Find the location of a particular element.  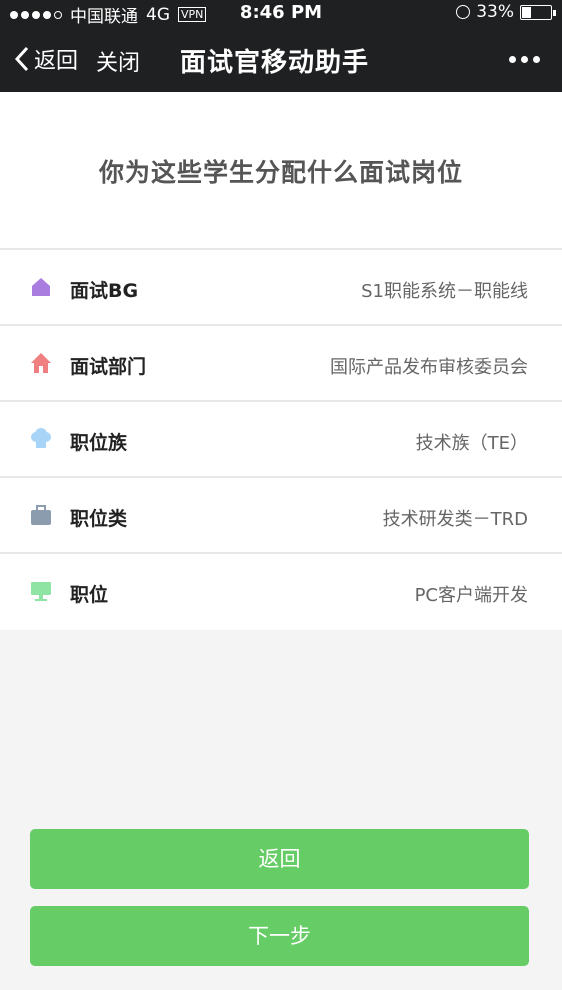

row-job-family: 职位族 技术族（TE） is located at coordinates (281, 440).